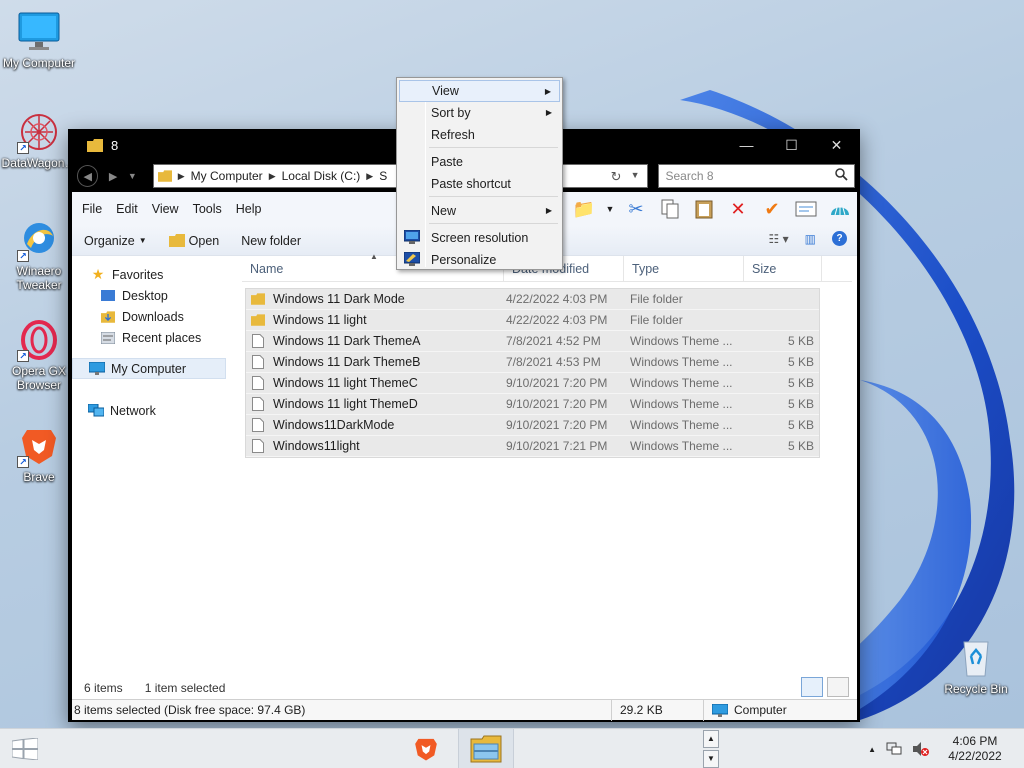 The height and width of the screenshot is (768, 1024). What do you see at coordinates (711, 759) in the screenshot?
I see `taskbar-scroll-down-button: ▼` at bounding box center [711, 759].